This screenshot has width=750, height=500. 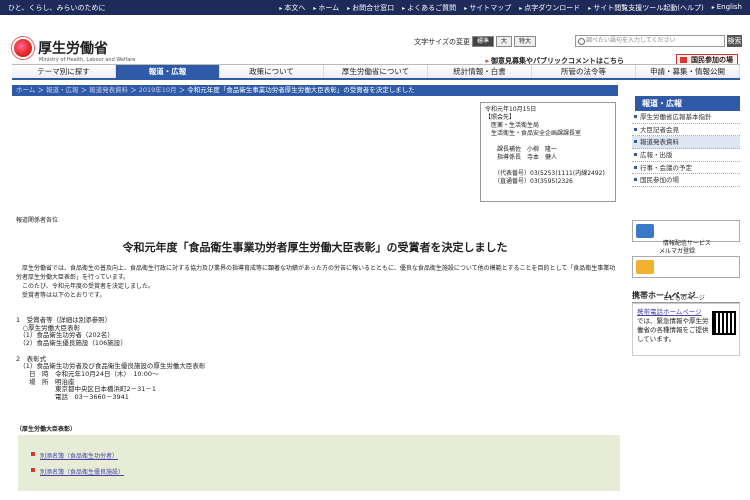 I want to click on nav-press: 報道・広報, so click(x=168, y=71).